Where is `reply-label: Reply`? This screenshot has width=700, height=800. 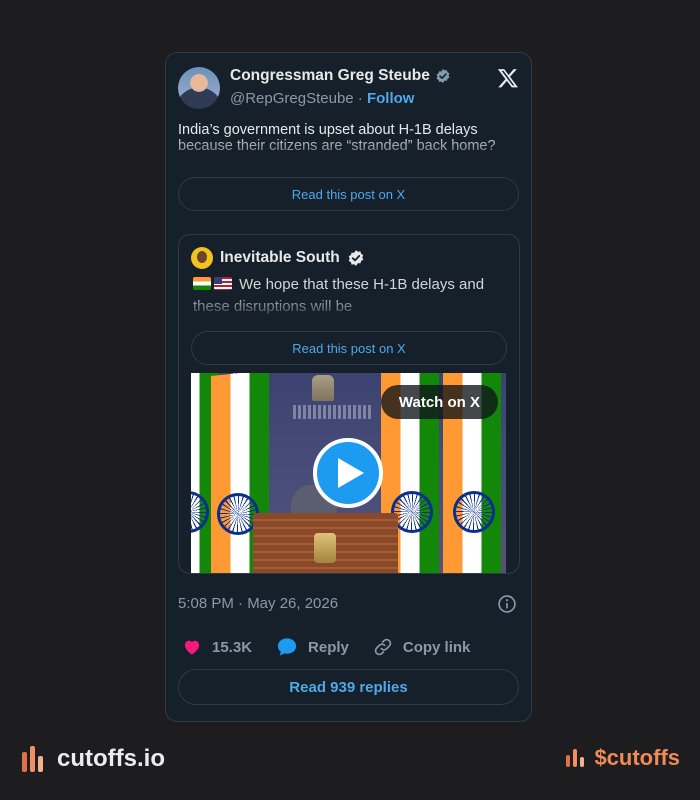 reply-label: Reply is located at coordinates (328, 647).